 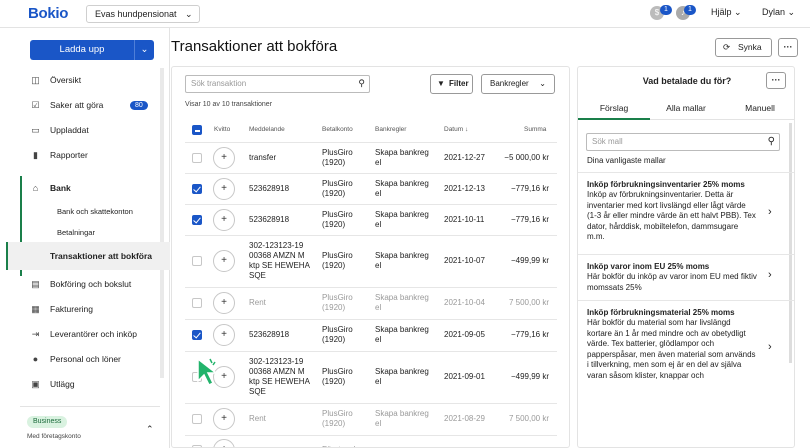 I want to click on header-message: Meddelande, so click(x=267, y=129).